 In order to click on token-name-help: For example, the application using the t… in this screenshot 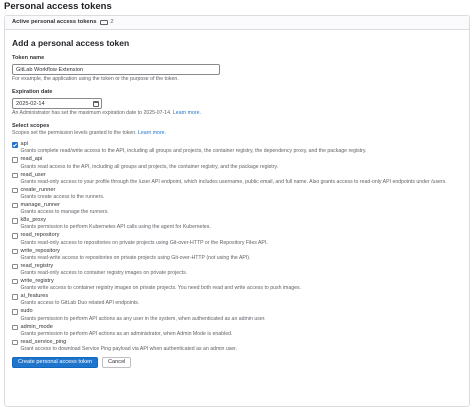, I will do `click(95, 79)`.